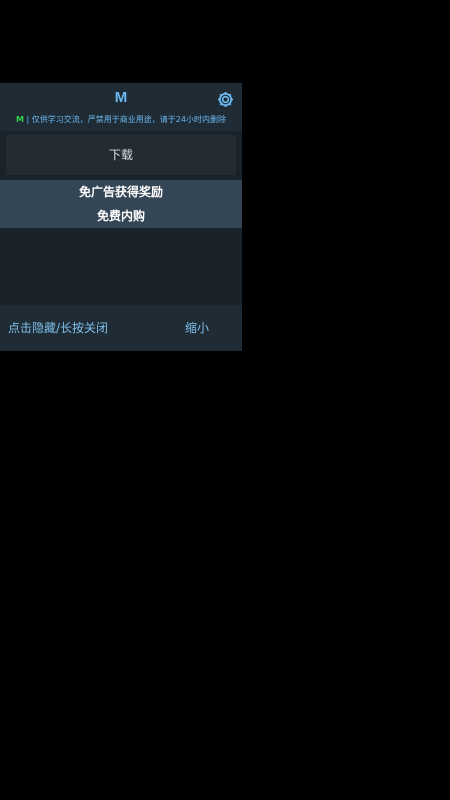 This screenshot has height=800, width=450. I want to click on notice-text: | 仅供学习交流，严禁用于商业用途，请于24小时内删除, so click(125, 119).